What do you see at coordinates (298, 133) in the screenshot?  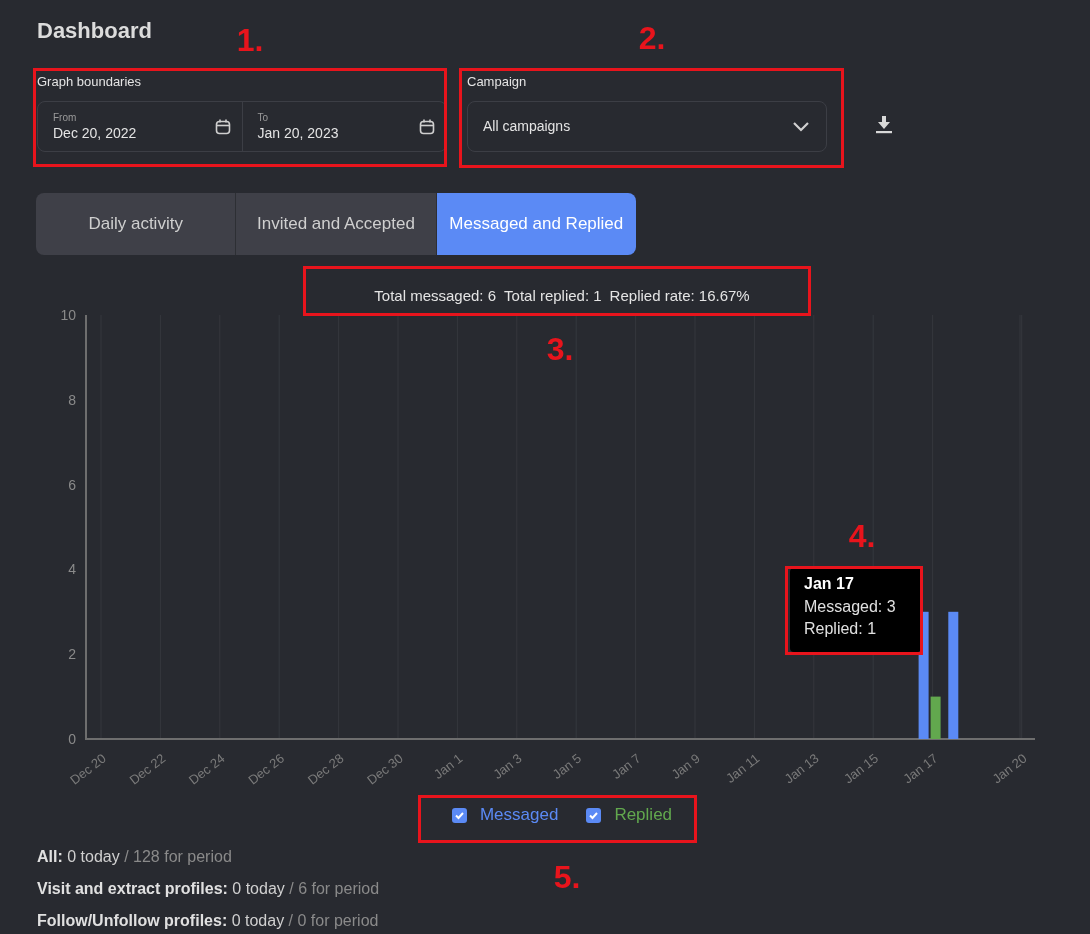 I see `date-value: Jan 20, 2023` at bounding box center [298, 133].